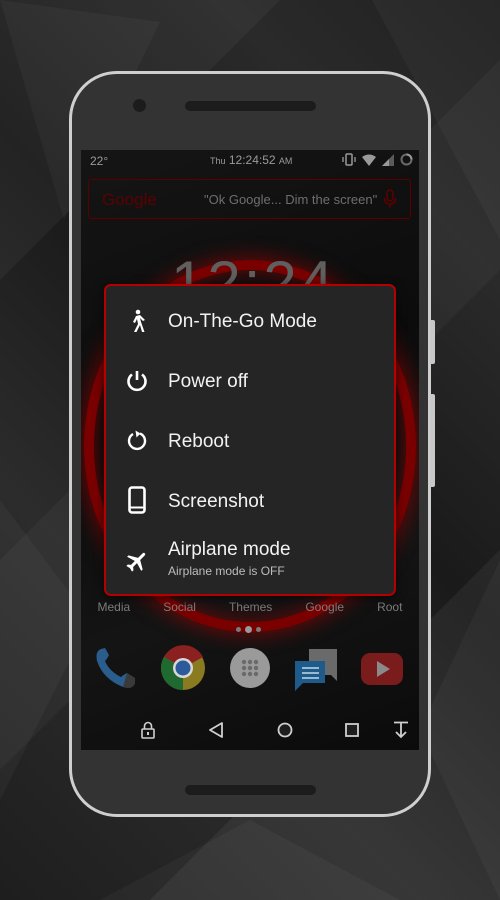 This screenshot has width=500, height=900. Describe the element at coordinates (250, 381) in the screenshot. I see `menu-item-power-off: Power off` at that location.